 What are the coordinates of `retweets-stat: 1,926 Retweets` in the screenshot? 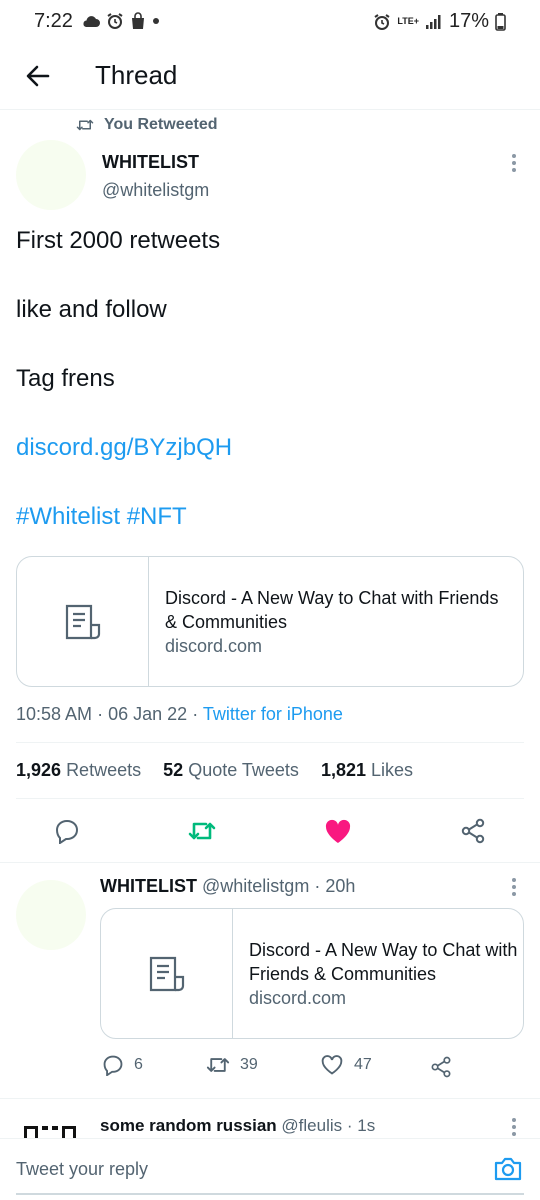 It's located at (78, 770).